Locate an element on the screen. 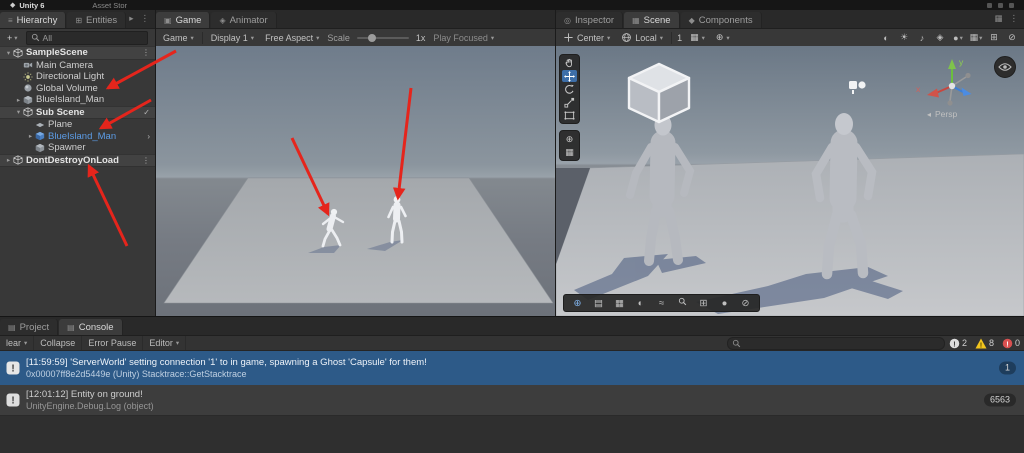  hidden-objects-button: ⊘ is located at coordinates (1012, 37).